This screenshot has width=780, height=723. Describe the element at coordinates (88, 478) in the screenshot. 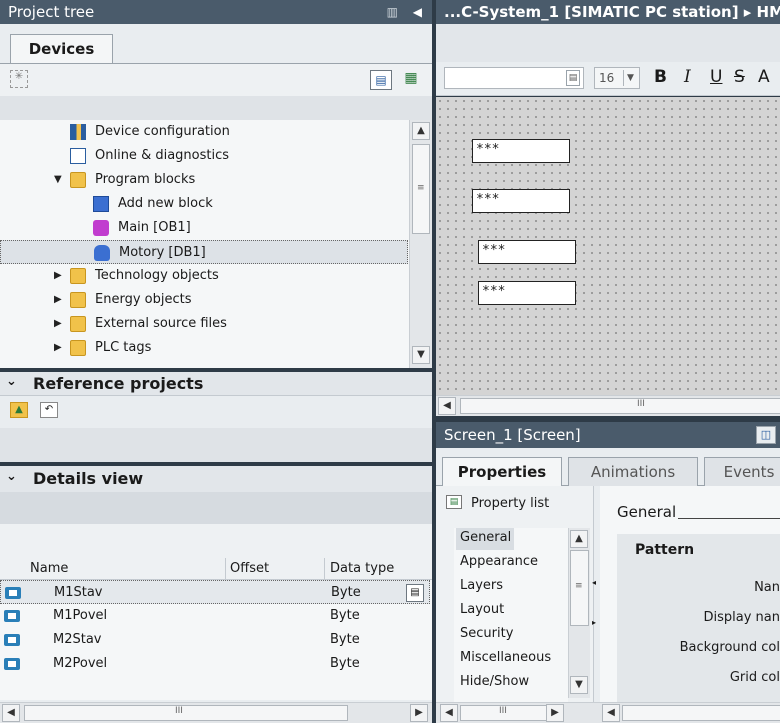

I see `details-view-title: Details view` at that location.